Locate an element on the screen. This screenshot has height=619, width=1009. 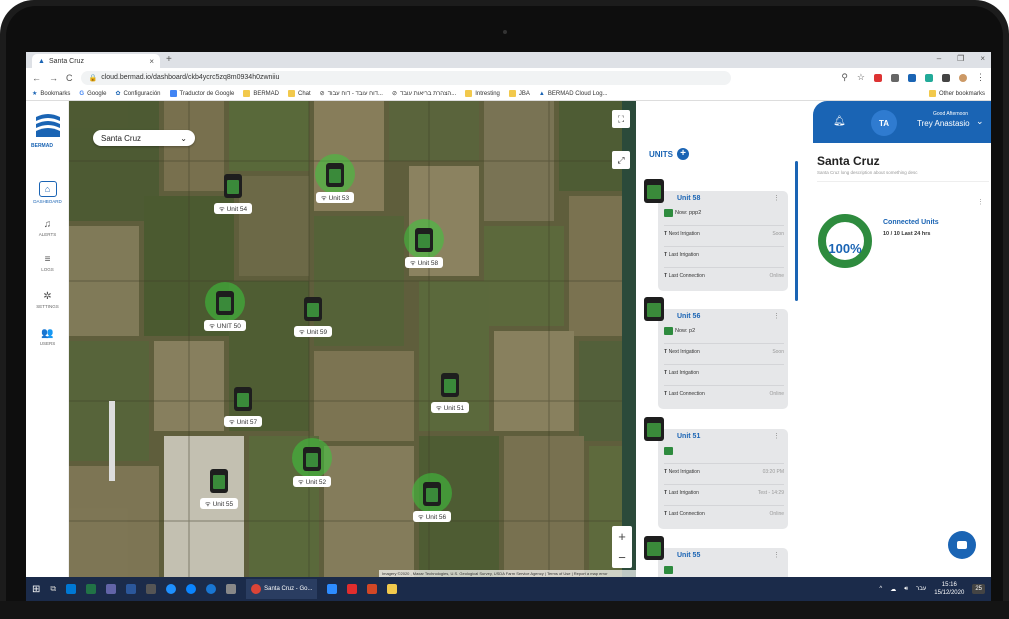
chevron-down-icon: ⌄ is located at coordinates (980, 121).